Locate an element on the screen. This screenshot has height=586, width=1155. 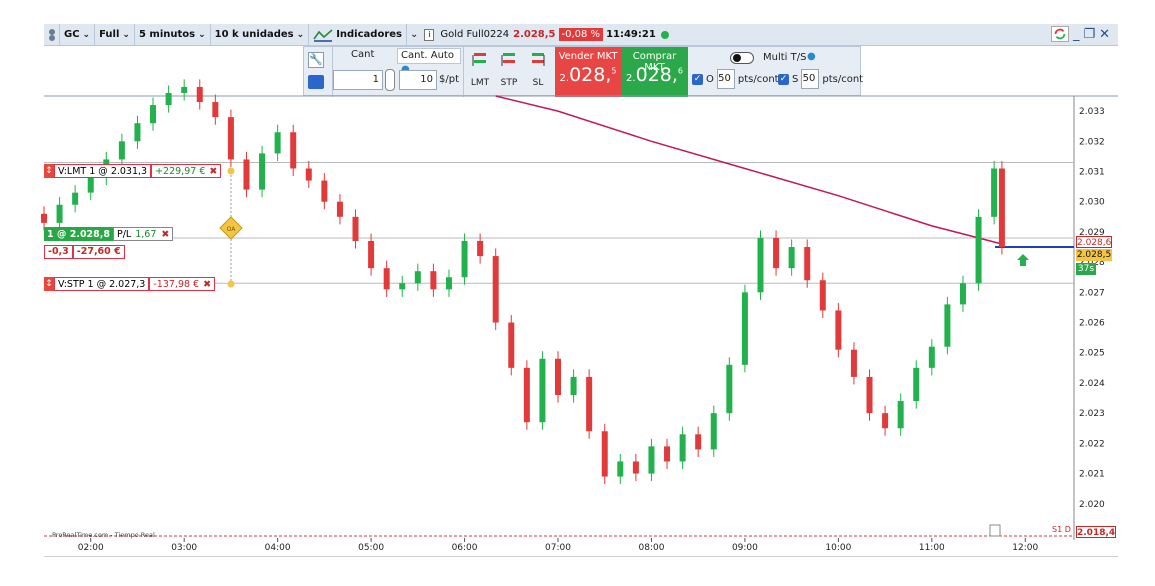
quantity-input: 1 is located at coordinates (358, 80).